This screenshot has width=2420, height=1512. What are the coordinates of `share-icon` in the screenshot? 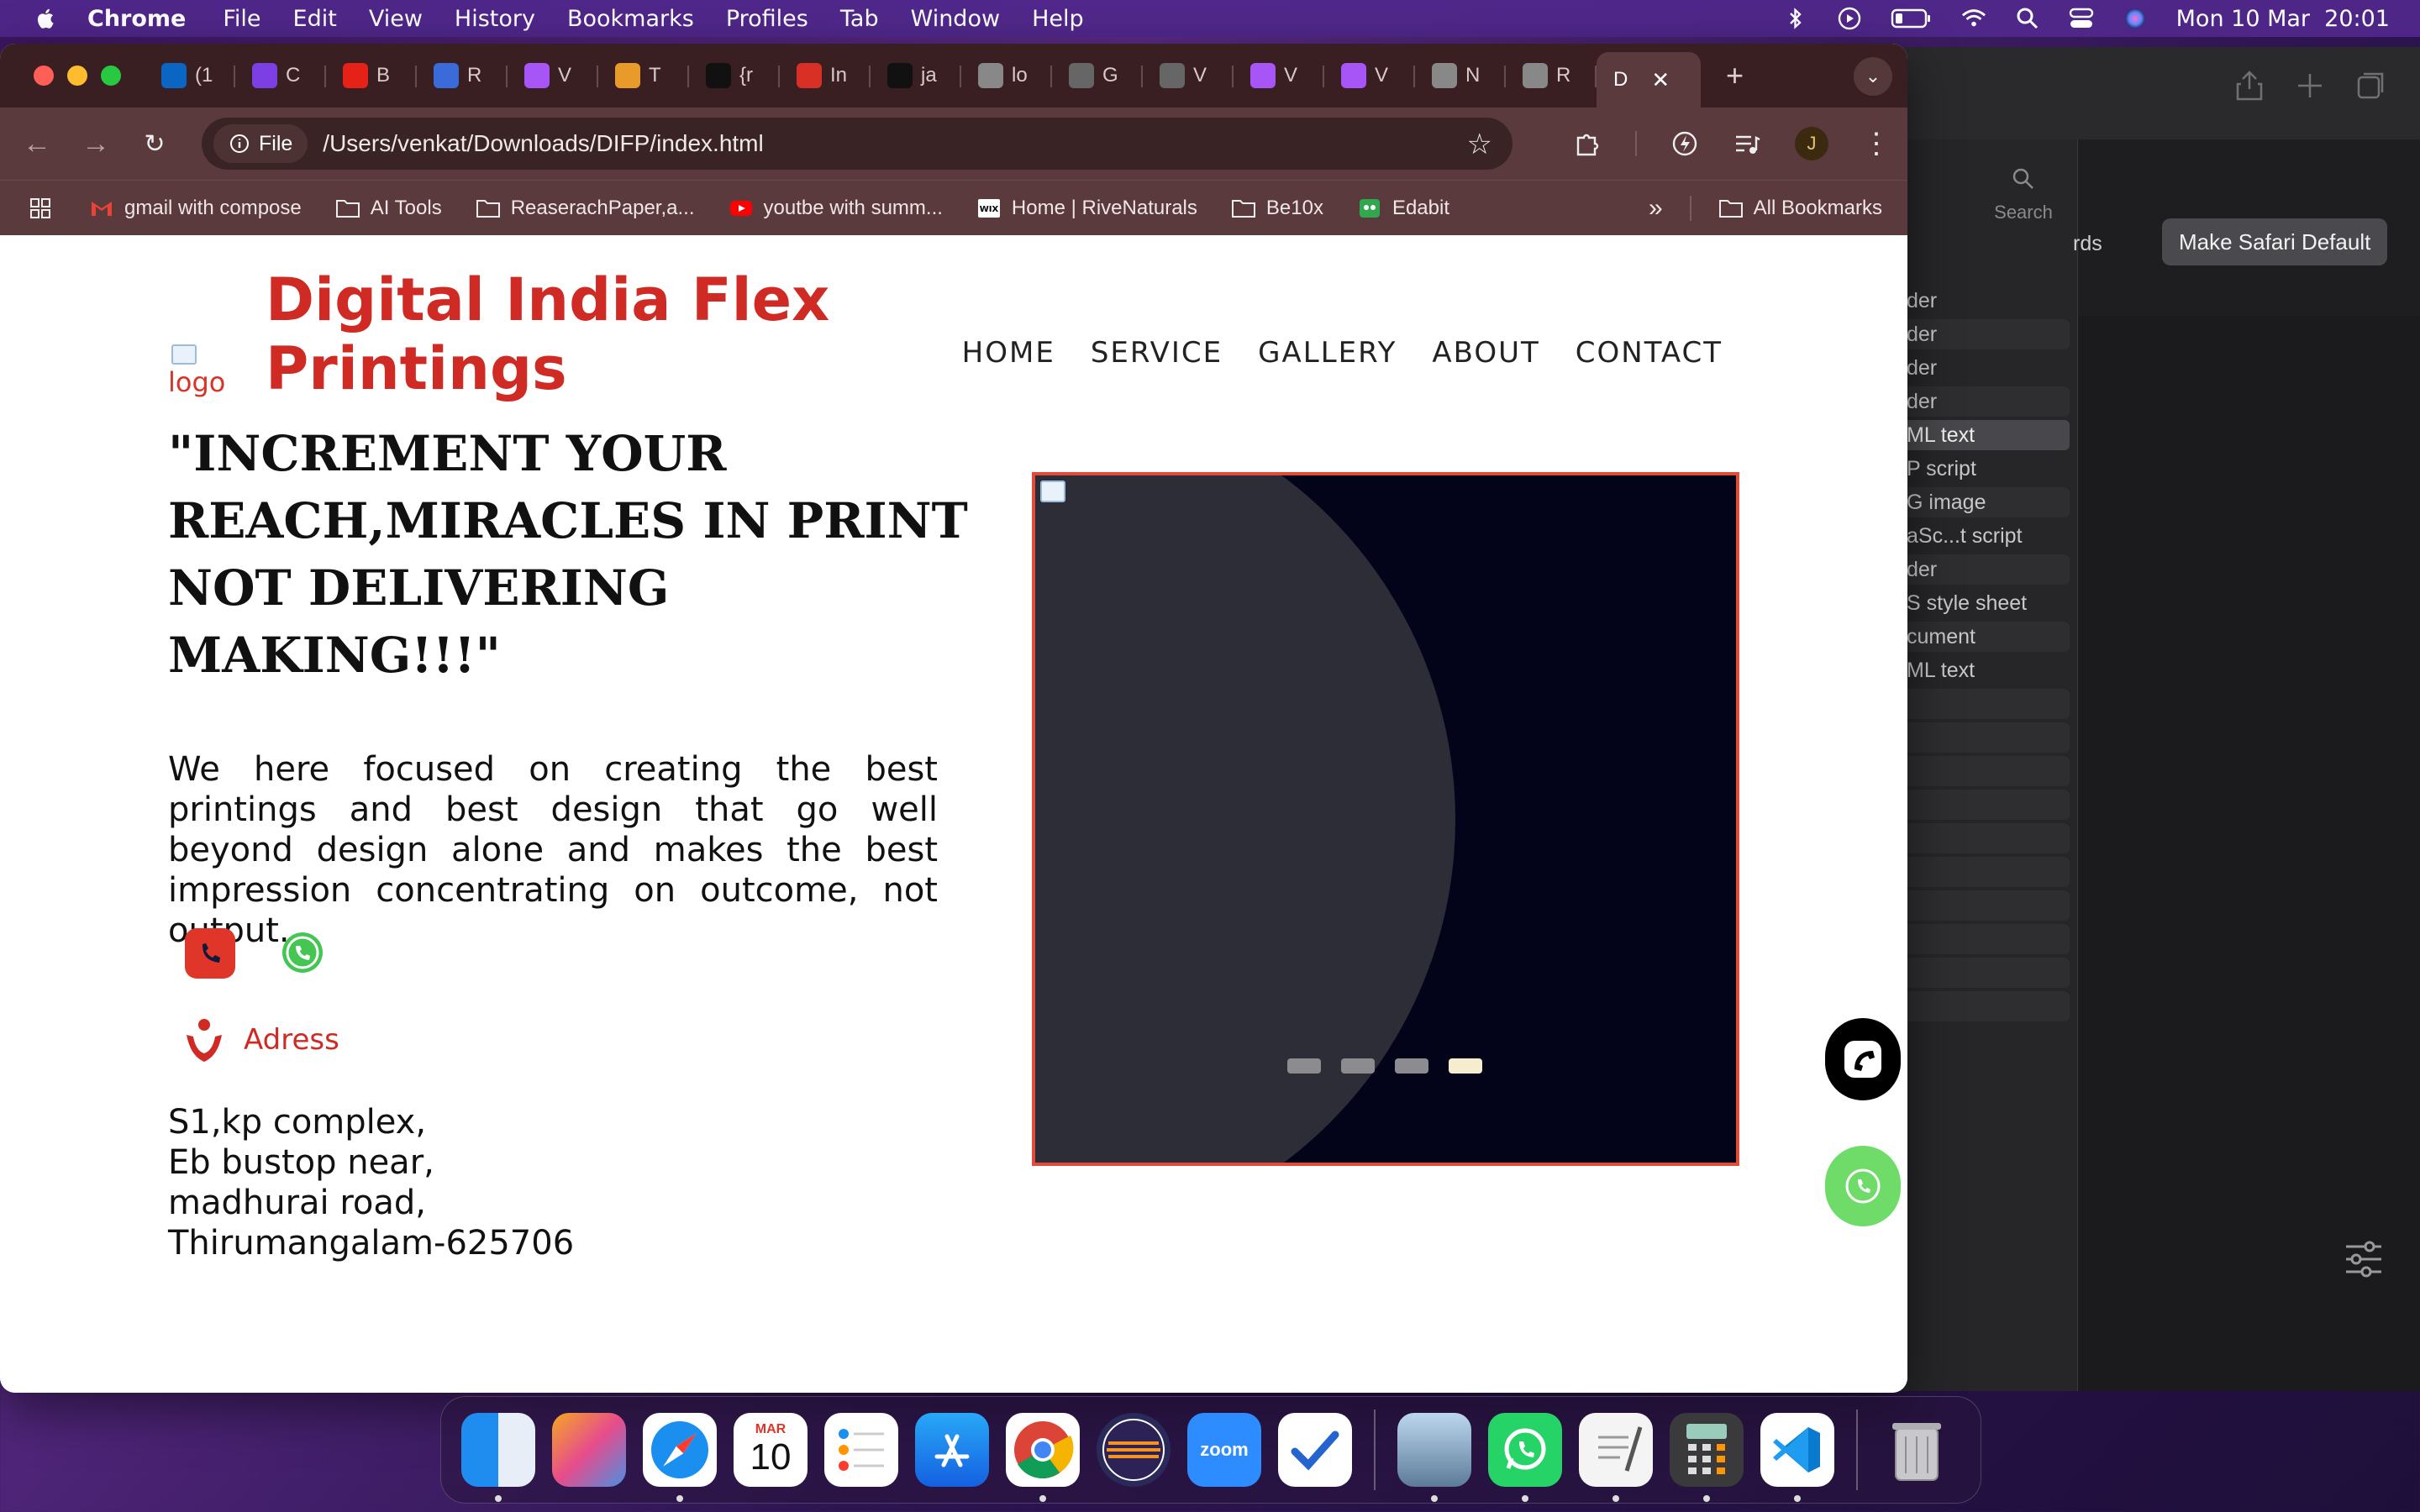 It's located at (2249, 85).